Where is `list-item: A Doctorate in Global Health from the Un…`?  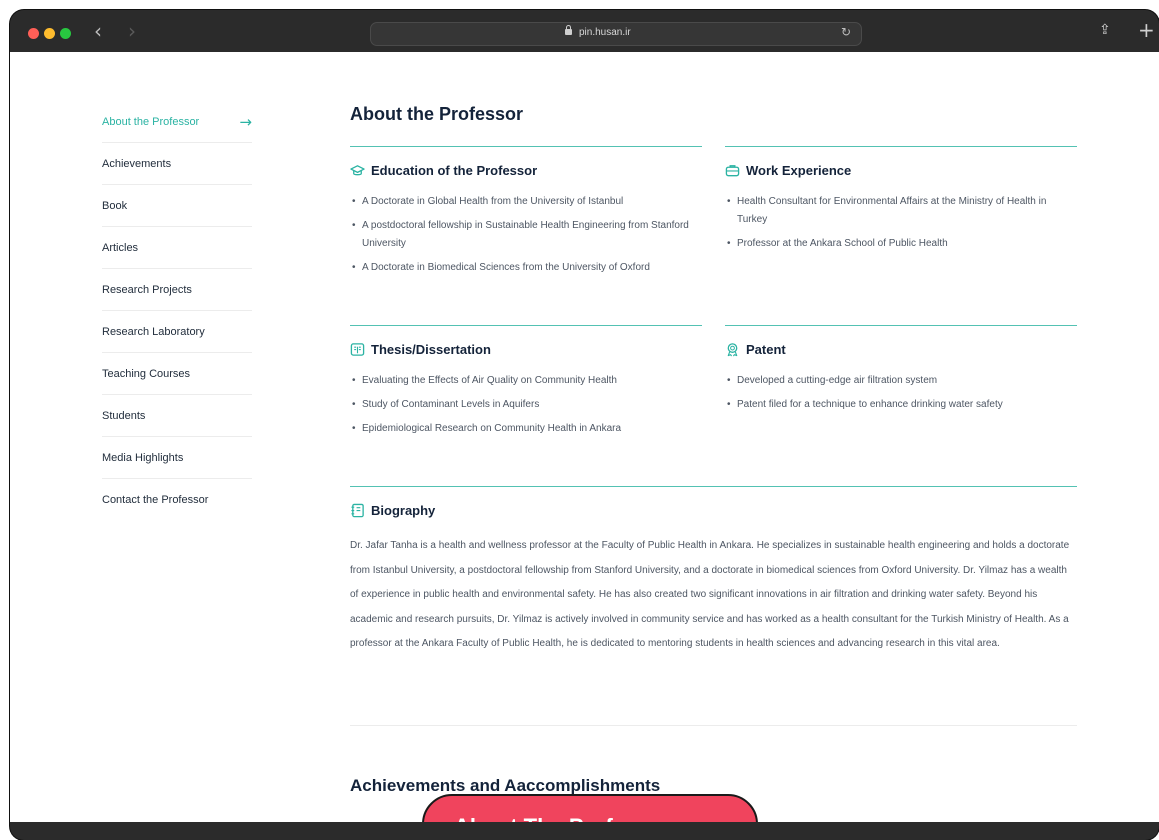
list-item: A Doctorate in Global Health from the Un… is located at coordinates (525, 202).